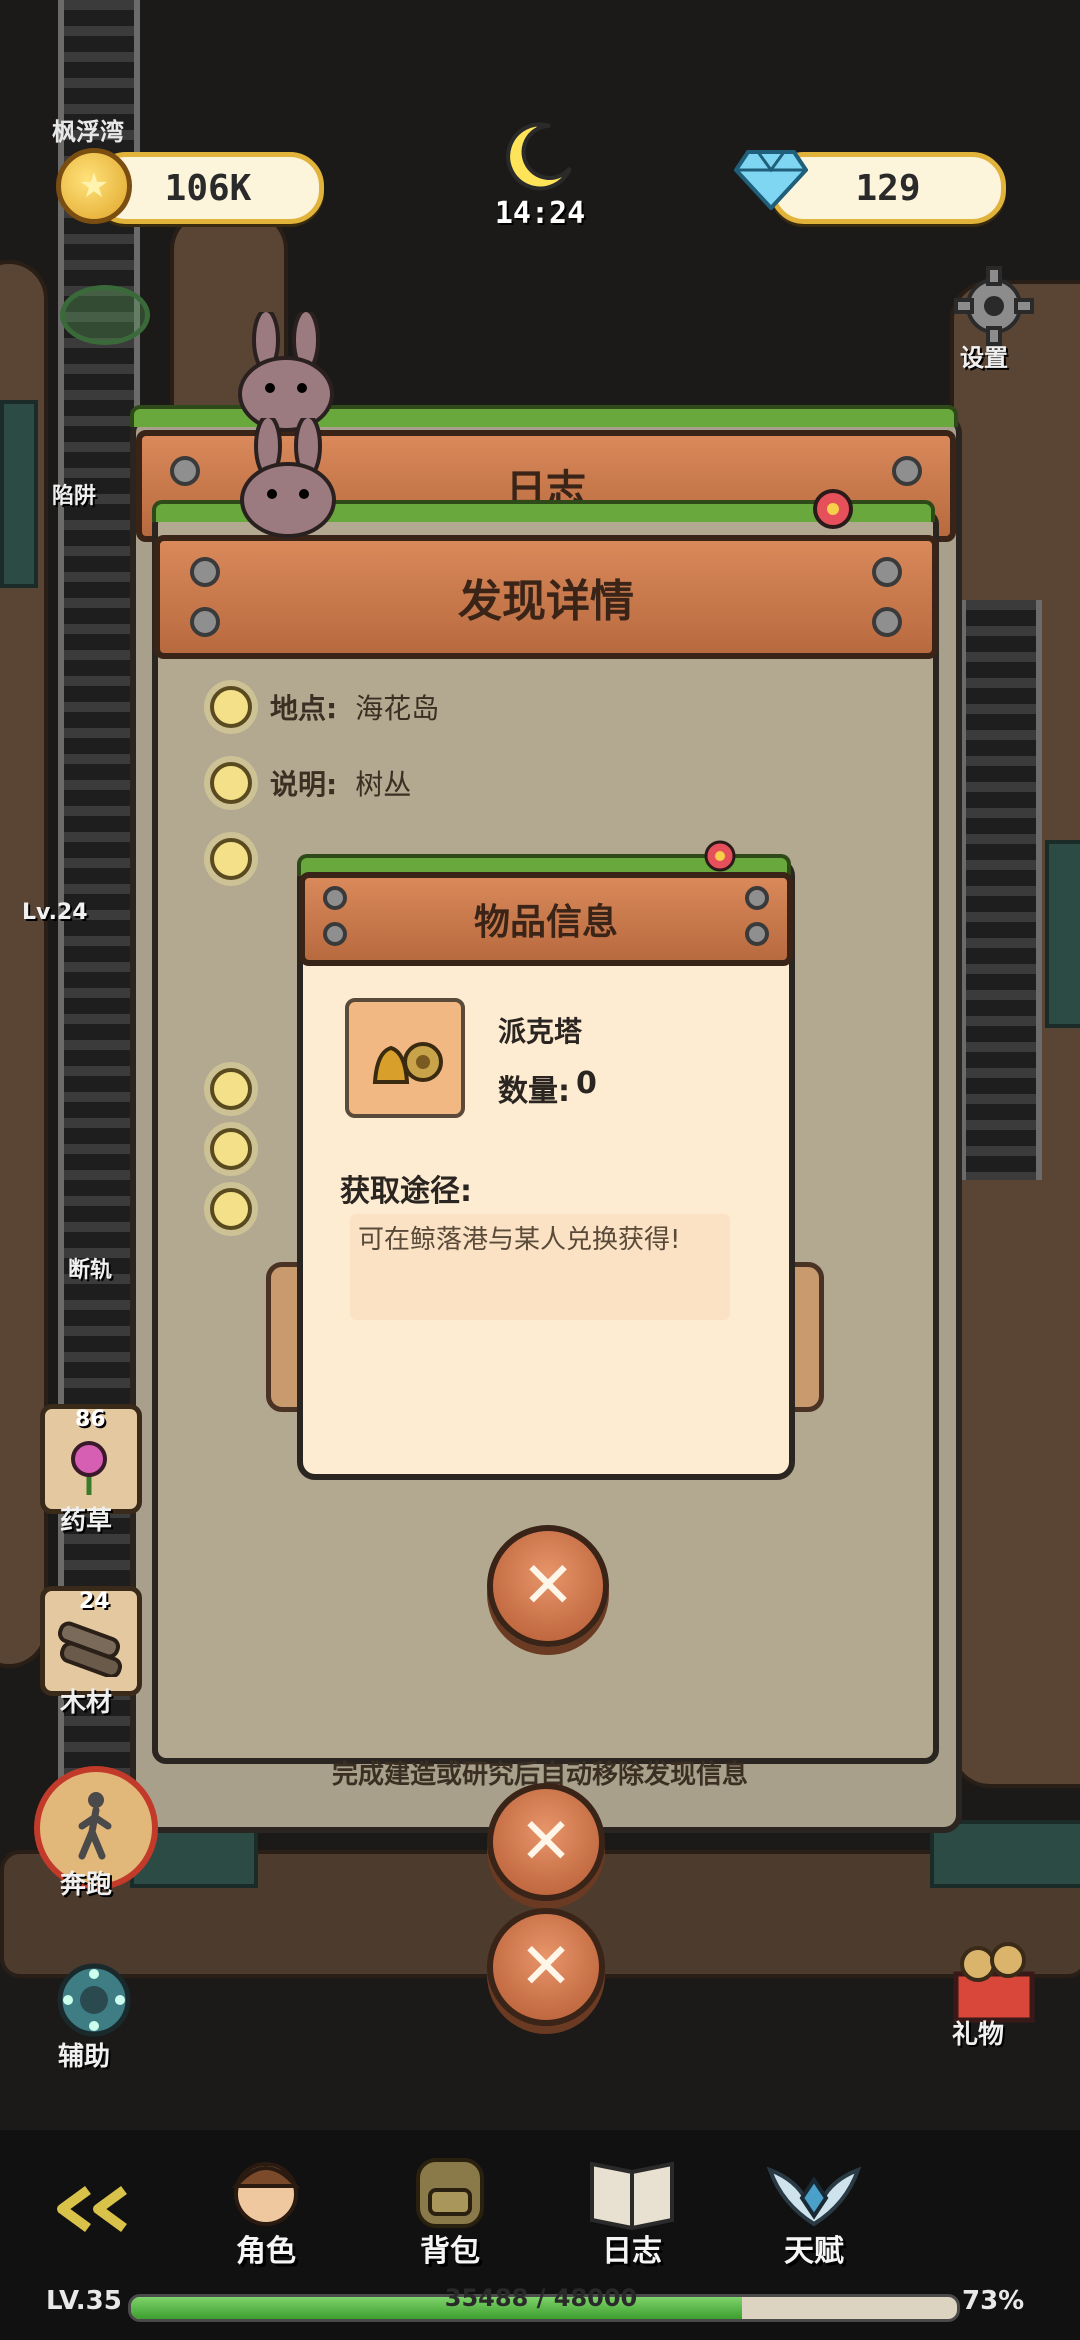 The height and width of the screenshot is (2340, 1080). What do you see at coordinates (538, 156) in the screenshot?
I see `moon-icon` at bounding box center [538, 156].